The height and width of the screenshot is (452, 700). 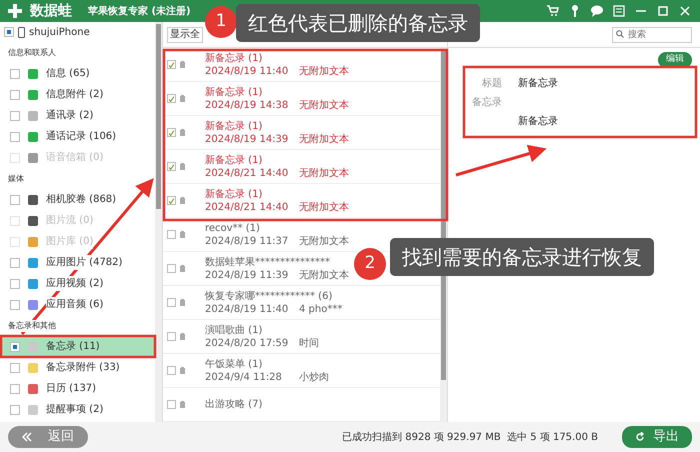 I want to click on close-icon, so click(x=685, y=11).